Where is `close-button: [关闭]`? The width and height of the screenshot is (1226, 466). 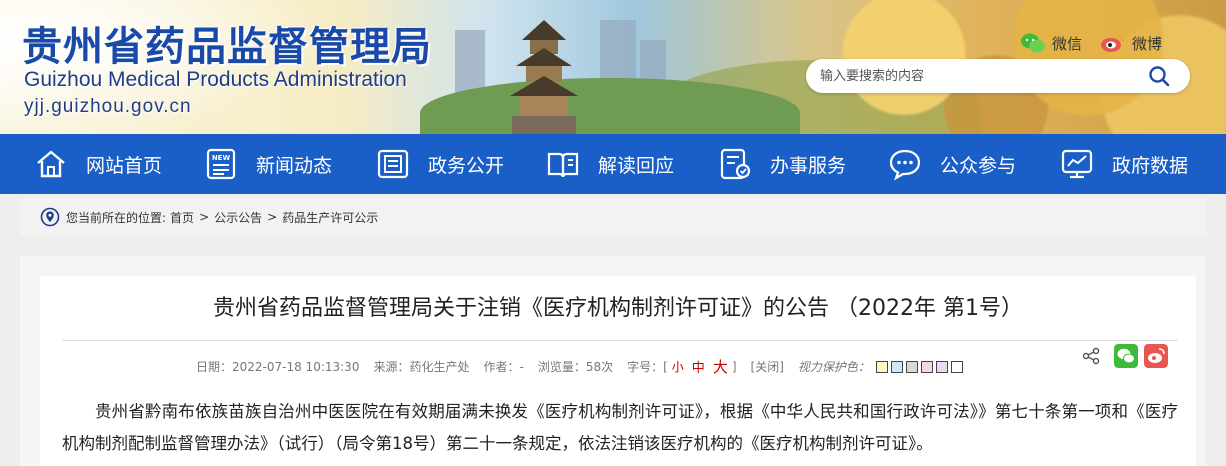
close-button: [关闭] is located at coordinates (767, 366).